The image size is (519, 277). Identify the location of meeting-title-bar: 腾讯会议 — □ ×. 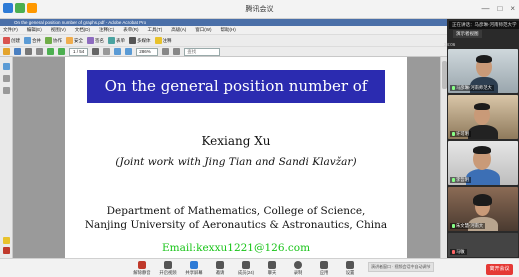
(259, 9).